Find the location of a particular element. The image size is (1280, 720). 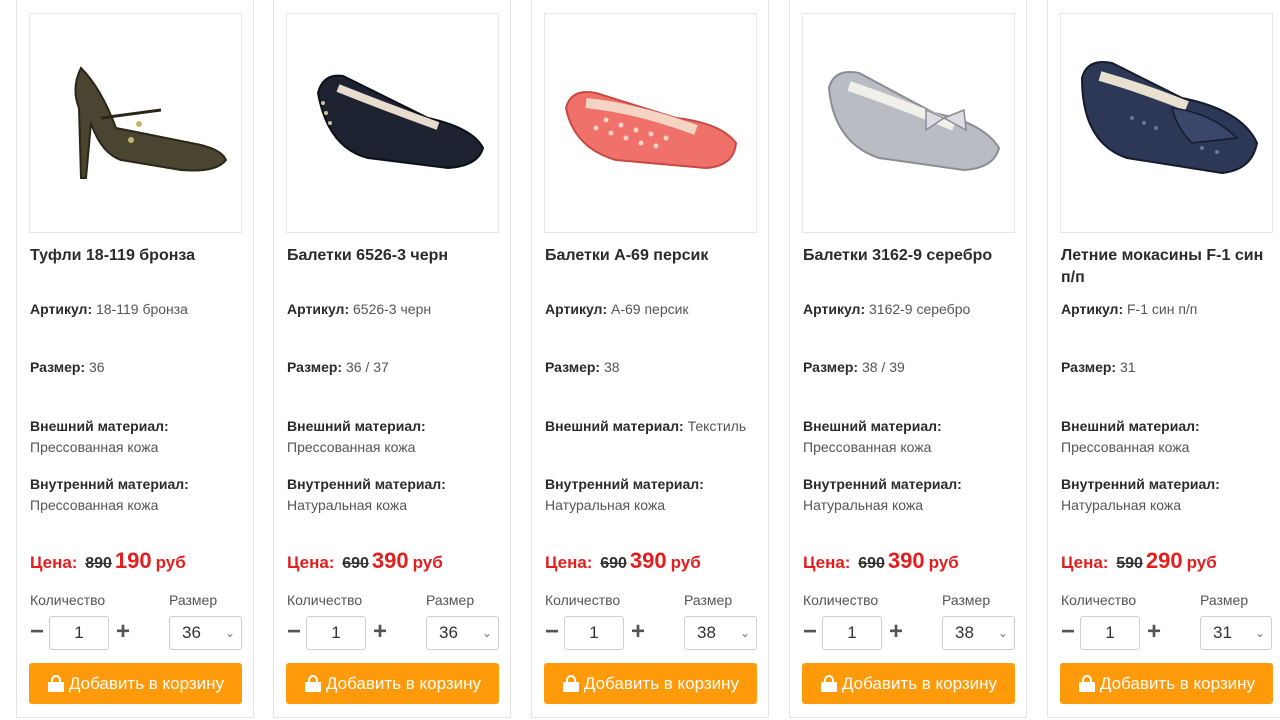

product-size: Размер: 36 is located at coordinates (137, 367).